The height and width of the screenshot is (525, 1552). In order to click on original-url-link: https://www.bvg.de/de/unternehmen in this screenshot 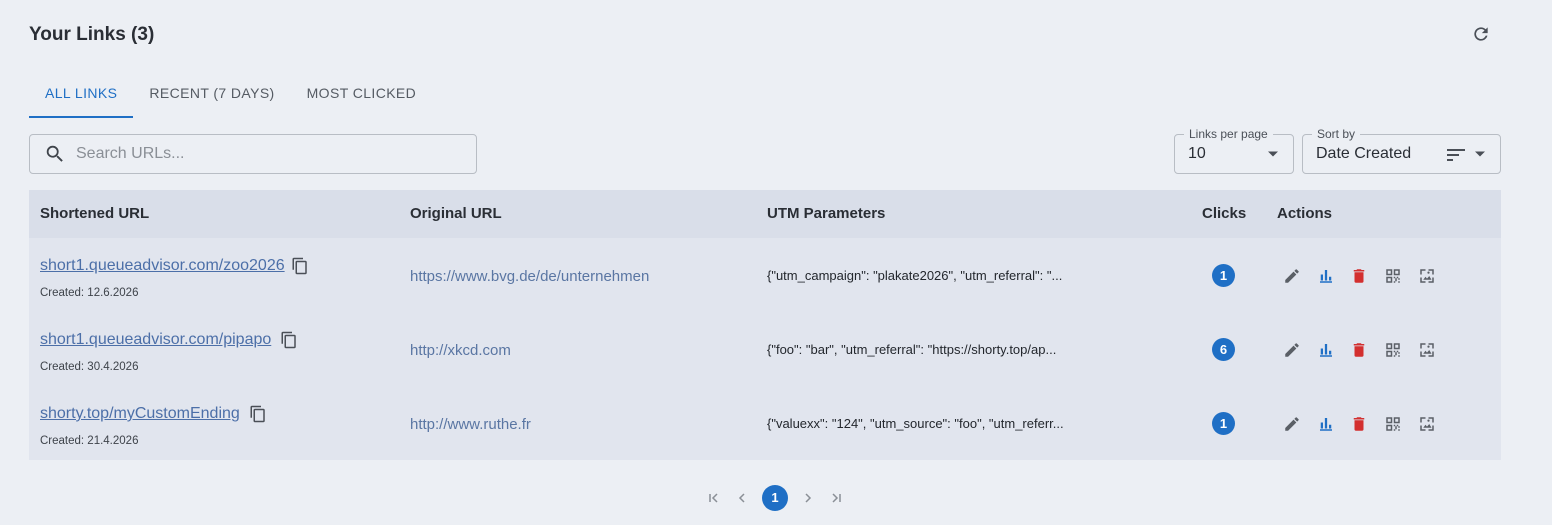, I will do `click(529, 276)`.